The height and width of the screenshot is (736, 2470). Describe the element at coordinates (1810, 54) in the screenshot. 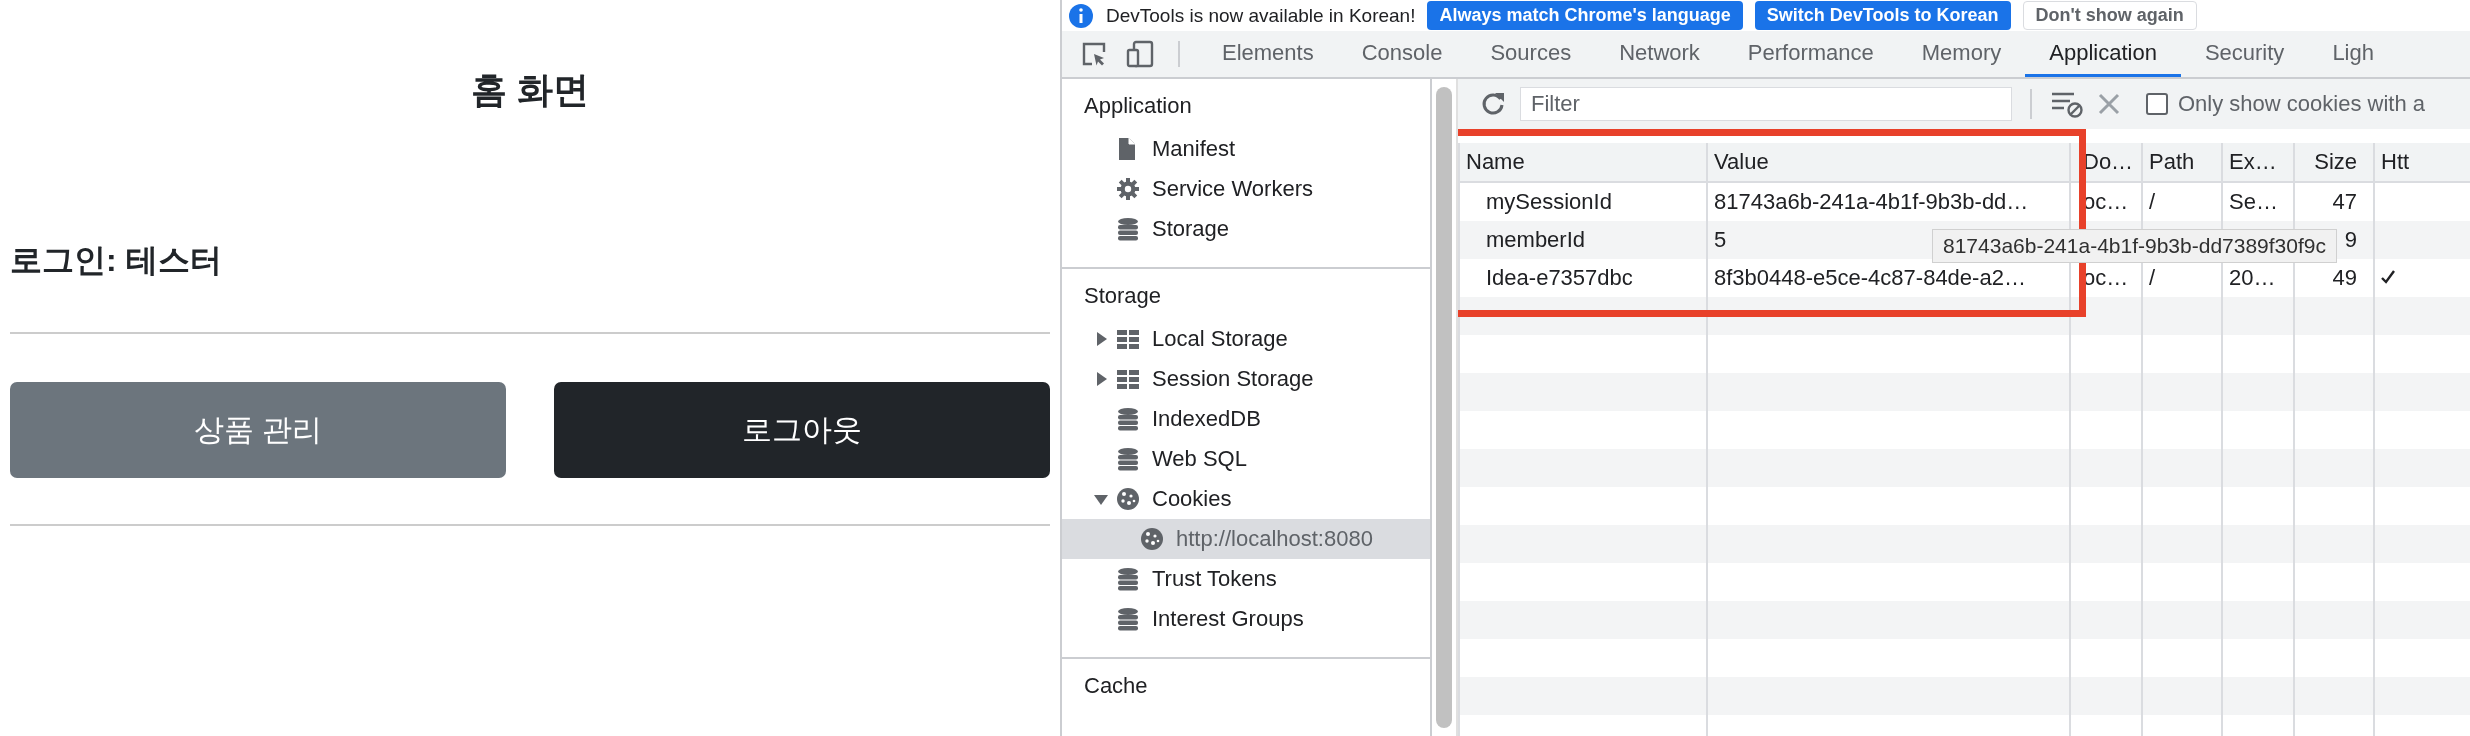

I see `panel-tab: Performance` at that location.